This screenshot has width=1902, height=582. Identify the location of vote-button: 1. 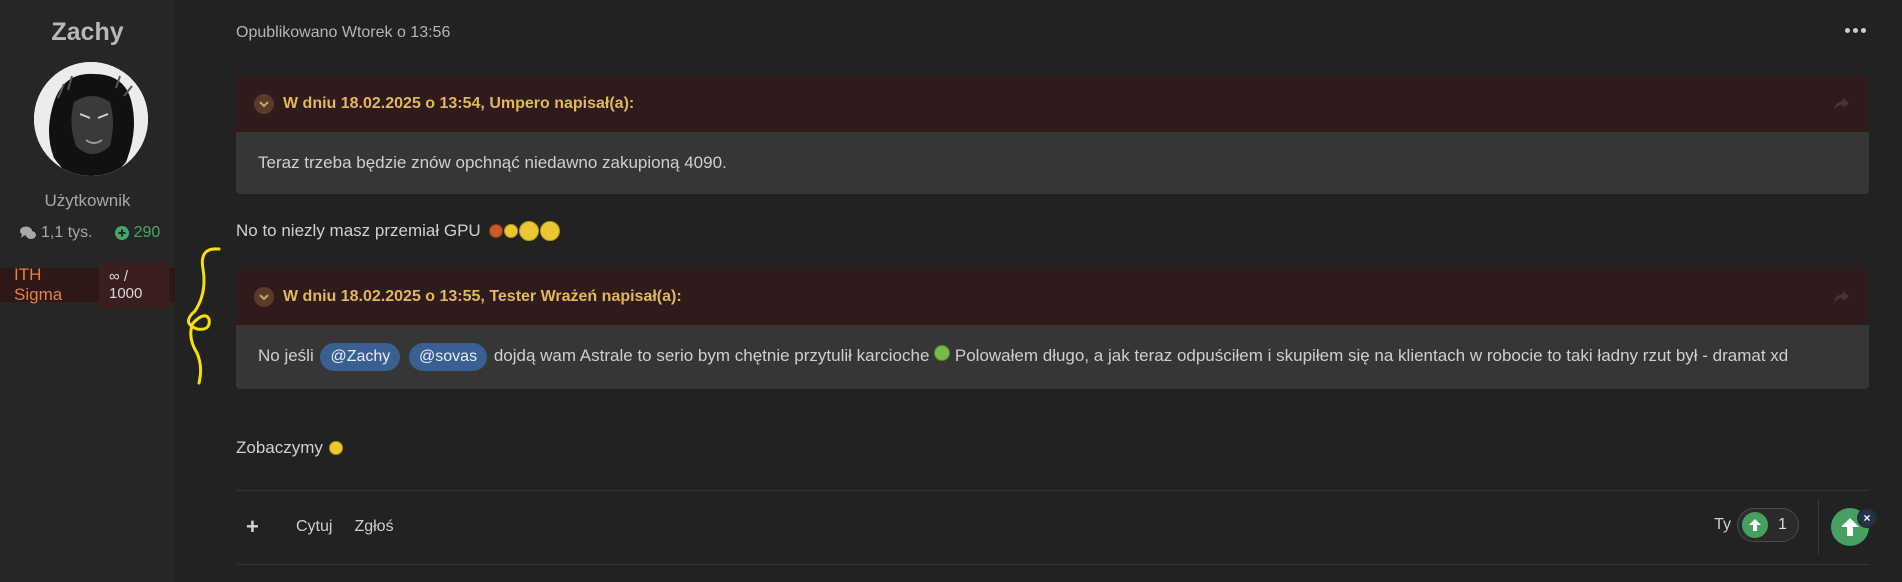
(1768, 525).